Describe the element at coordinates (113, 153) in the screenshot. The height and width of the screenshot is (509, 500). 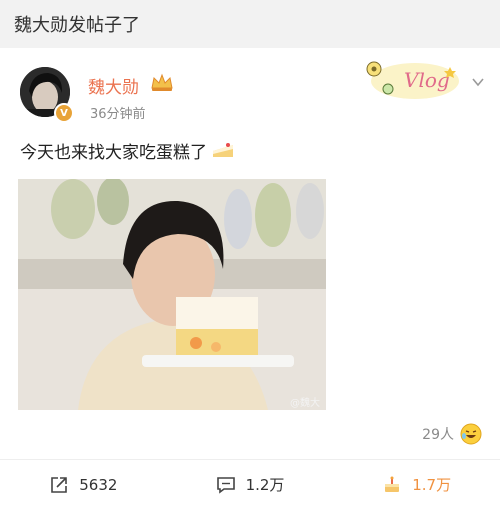
I see `post-text: 今天也来找大家吃蛋糕了` at that location.